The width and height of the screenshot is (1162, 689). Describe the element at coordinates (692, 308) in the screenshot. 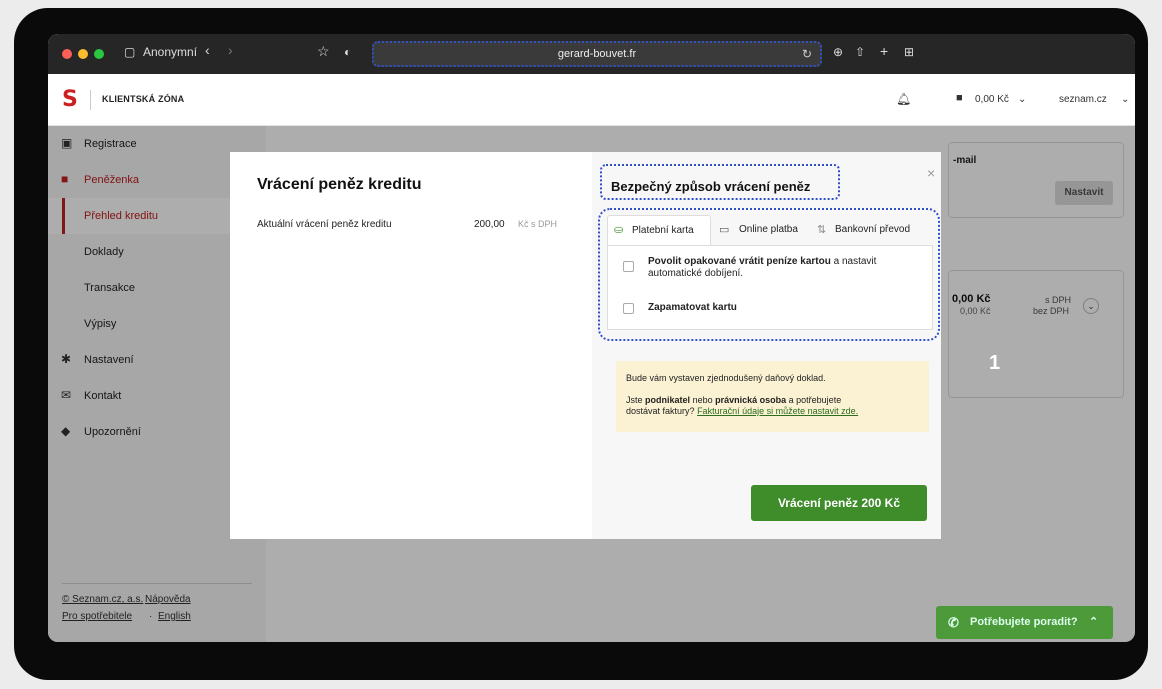

I see `remember-card-label: Zapamatovat kartu` at that location.